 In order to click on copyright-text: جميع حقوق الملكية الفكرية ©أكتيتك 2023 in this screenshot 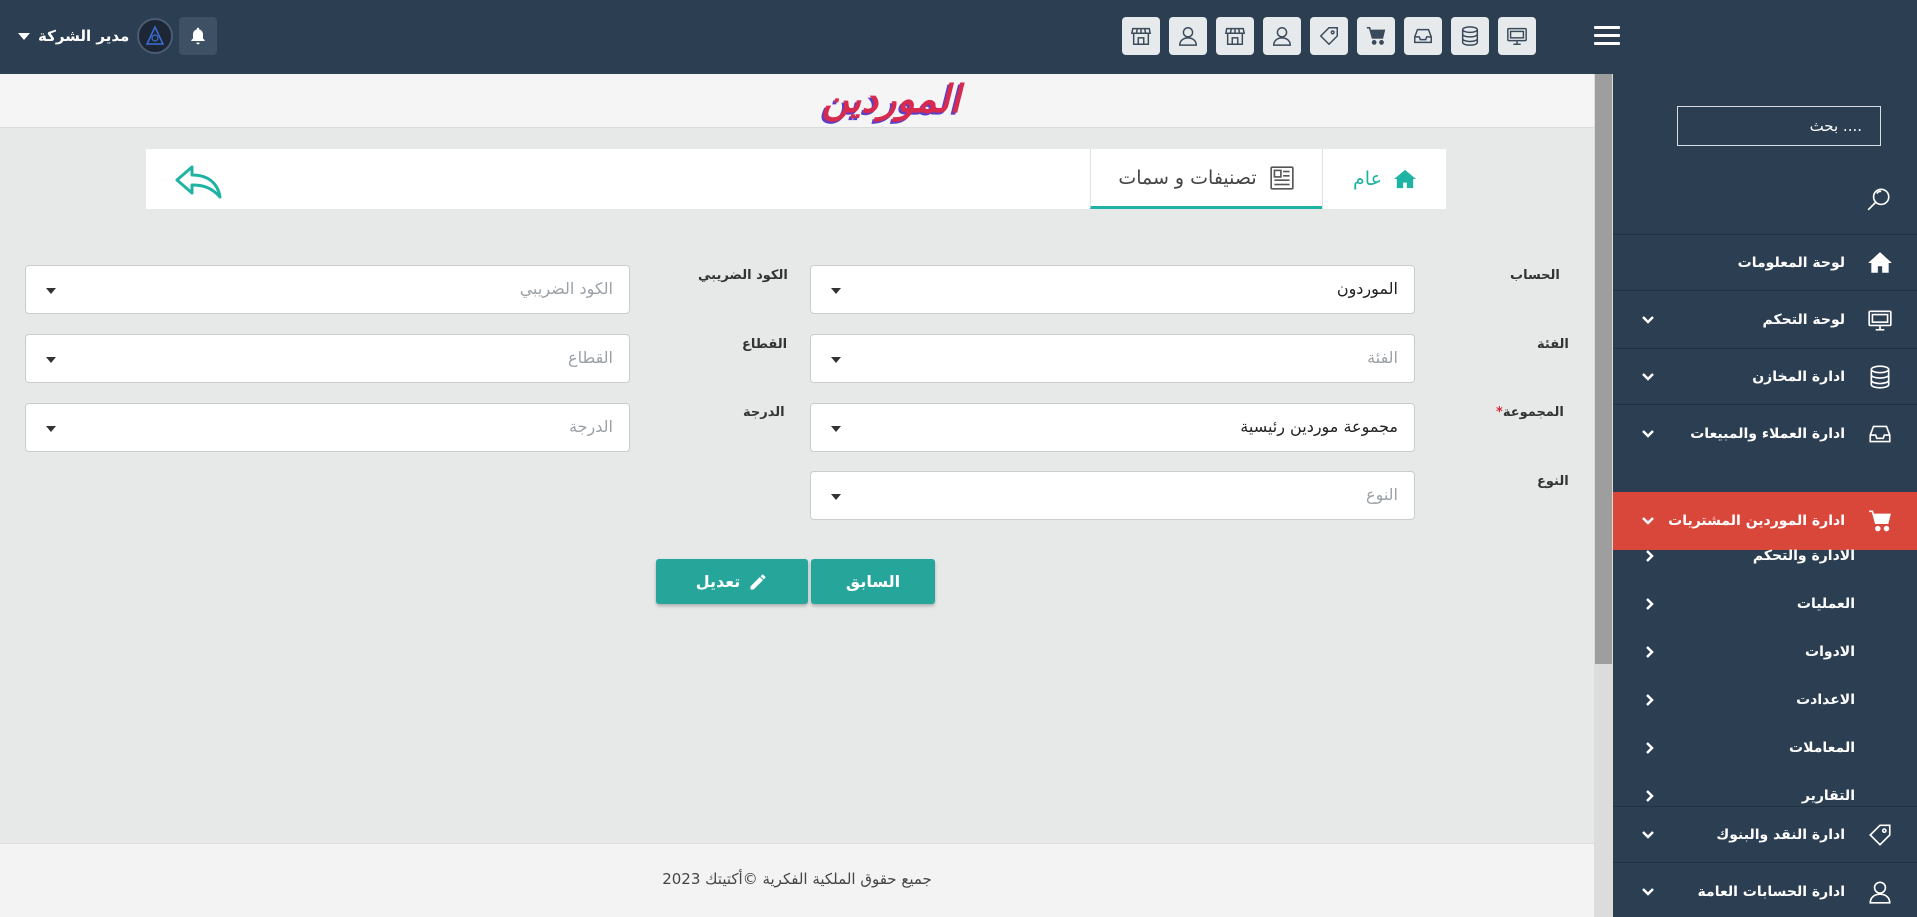, I will do `click(797, 879)`.